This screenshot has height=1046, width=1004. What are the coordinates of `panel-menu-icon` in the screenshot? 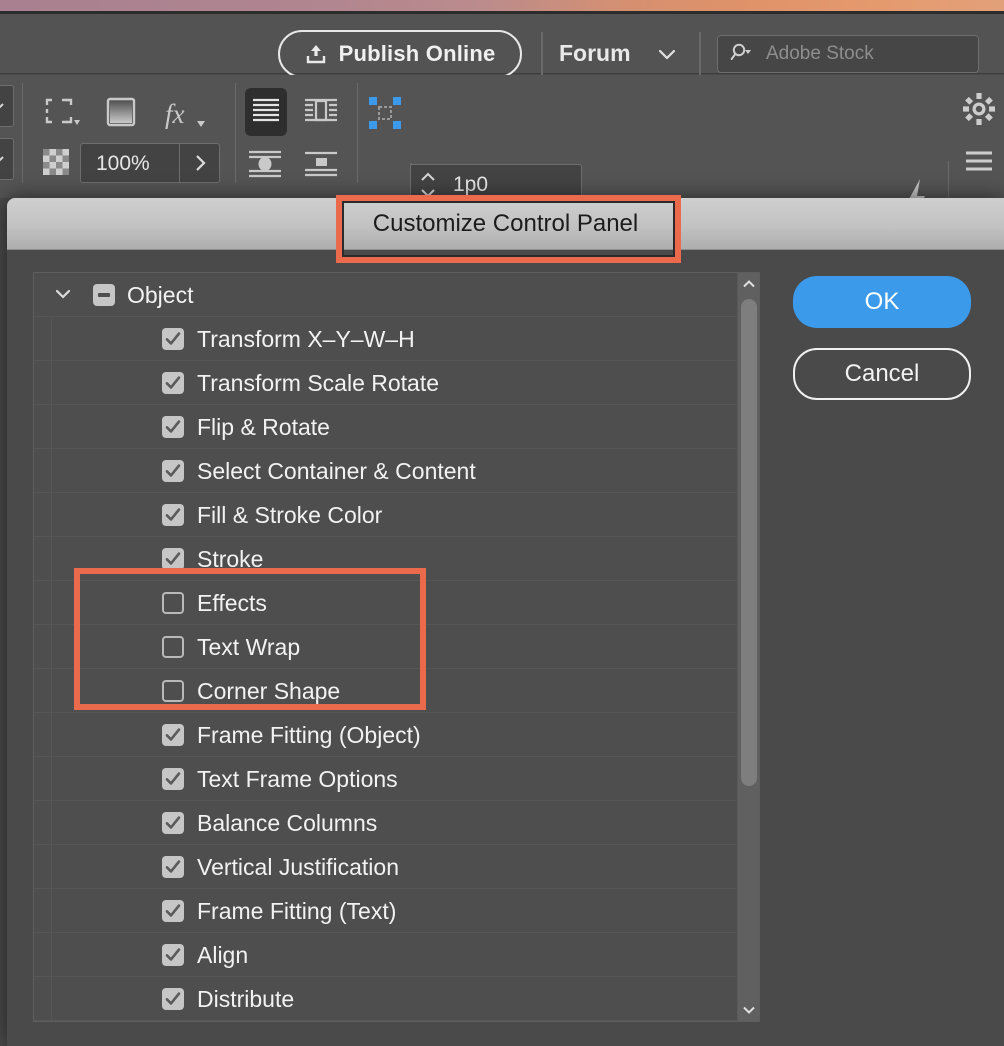 It's located at (979, 163).